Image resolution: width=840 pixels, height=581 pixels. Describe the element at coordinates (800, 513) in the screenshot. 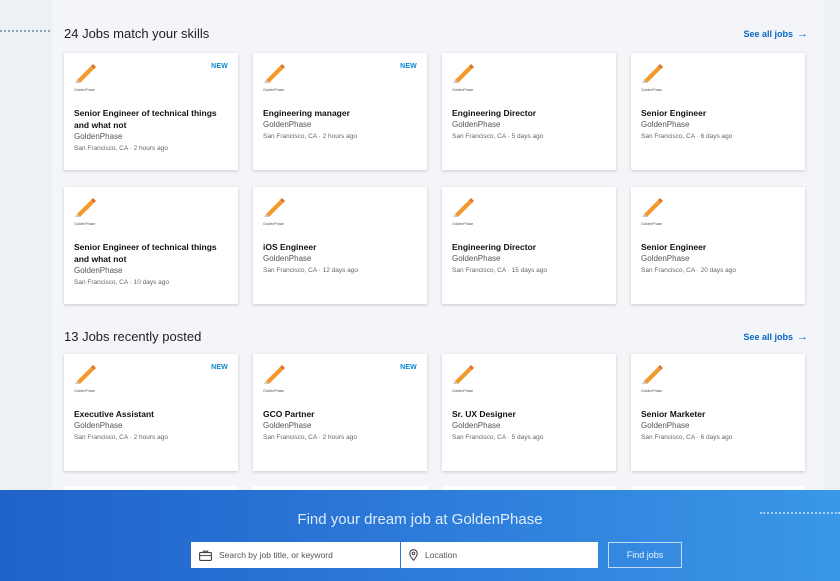

I see `decorative-dots-right` at that location.